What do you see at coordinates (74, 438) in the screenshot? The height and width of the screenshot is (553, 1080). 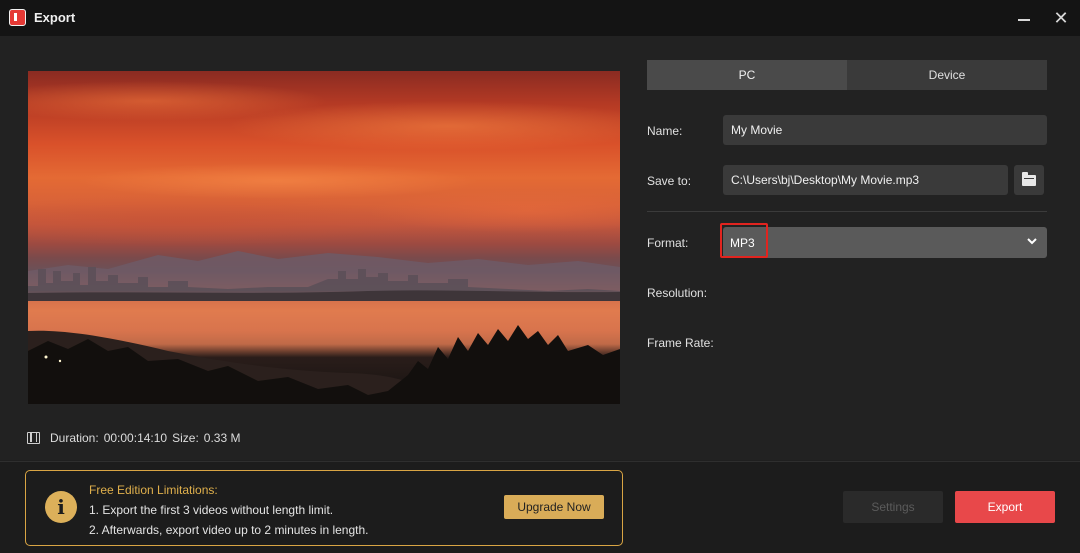 I see `duration-label: Duration:` at bounding box center [74, 438].